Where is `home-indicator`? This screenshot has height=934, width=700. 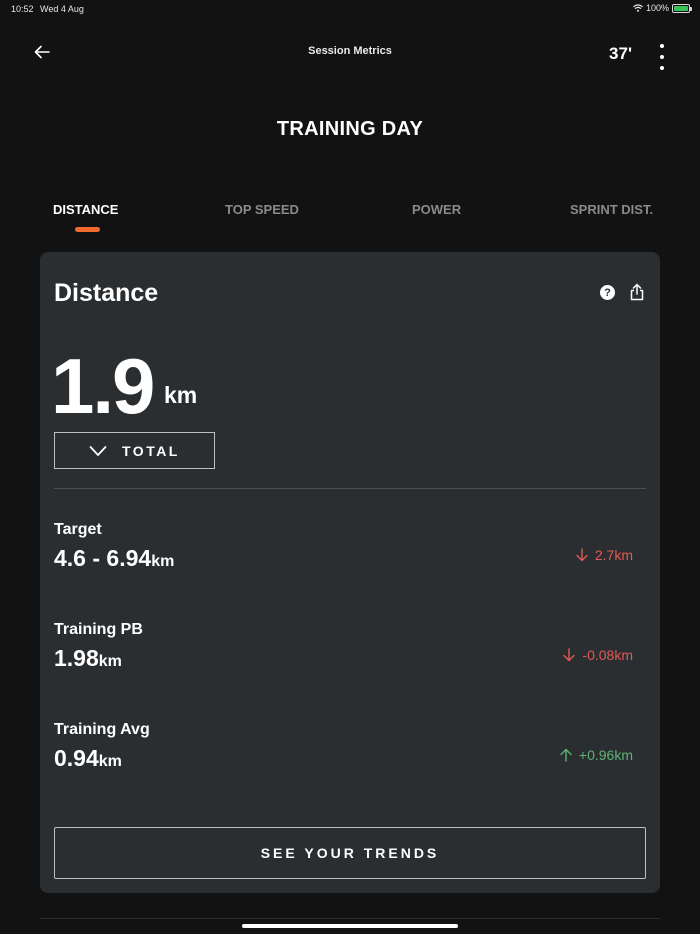
home-indicator is located at coordinates (350, 926).